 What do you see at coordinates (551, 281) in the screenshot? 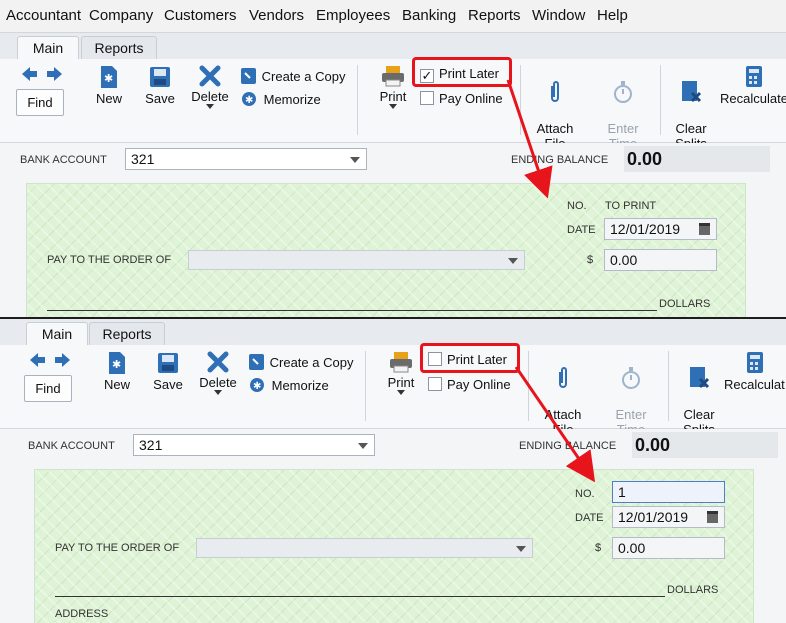
I see `annotation-arrows` at bounding box center [551, 281].